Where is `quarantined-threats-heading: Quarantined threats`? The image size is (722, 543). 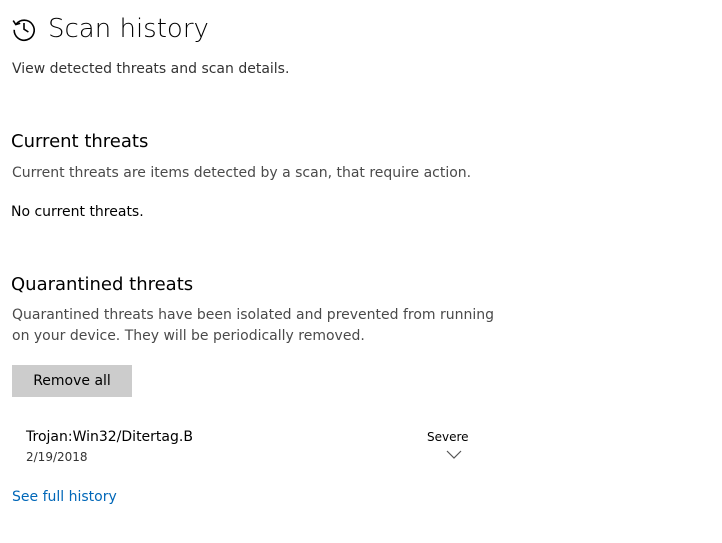 quarantined-threats-heading: Quarantined threats is located at coordinates (102, 284).